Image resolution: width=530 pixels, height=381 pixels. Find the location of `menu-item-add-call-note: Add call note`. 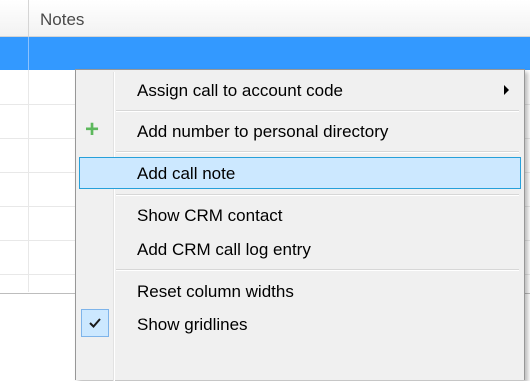

menu-item-add-call-note: Add call note is located at coordinates (300, 173).